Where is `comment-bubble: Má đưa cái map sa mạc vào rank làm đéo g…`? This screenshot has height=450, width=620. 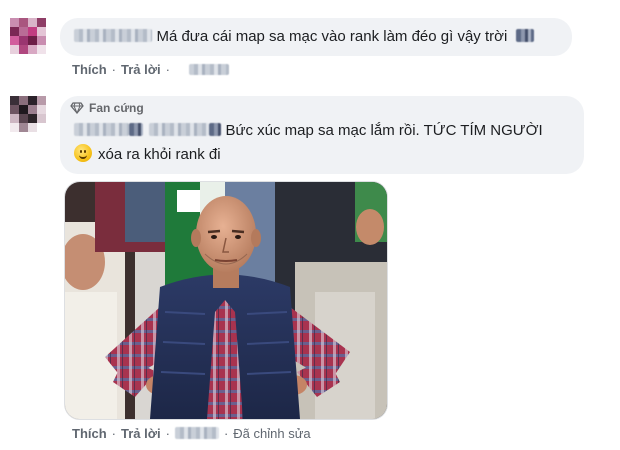
comment-bubble: Má đưa cái map sa mạc vào rank làm đéo g… is located at coordinates (316, 37).